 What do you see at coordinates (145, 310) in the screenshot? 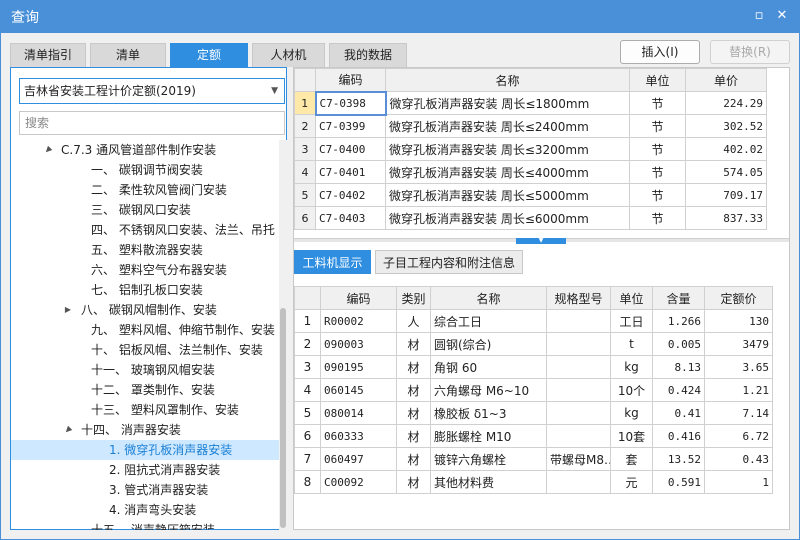
I see `tree-node: ▶ 八、 碳钢风帽制作、安装` at bounding box center [145, 310].